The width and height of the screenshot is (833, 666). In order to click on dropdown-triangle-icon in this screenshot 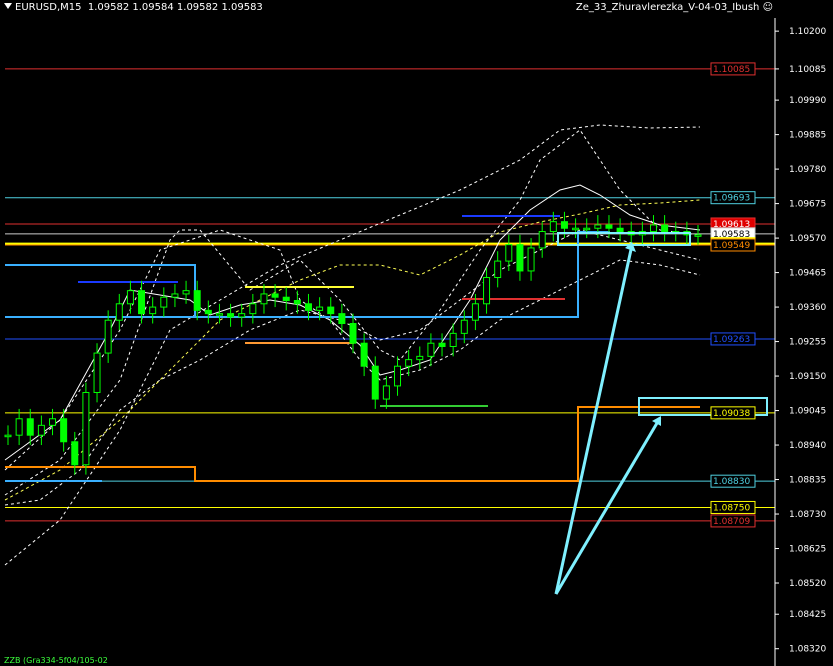, I will do `click(8, 6)`.